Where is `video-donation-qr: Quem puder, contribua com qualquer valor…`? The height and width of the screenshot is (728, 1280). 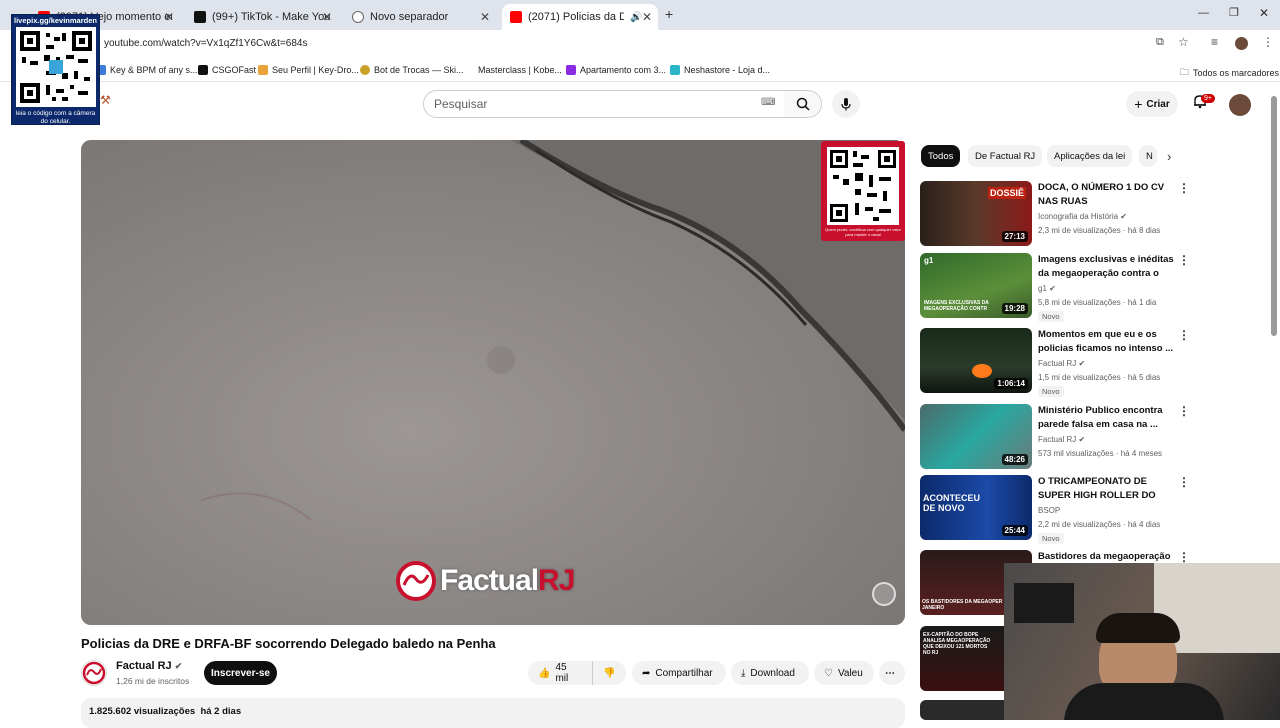
video-donation-qr: Quem puder, contribua com qualquer valor… is located at coordinates (863, 191).